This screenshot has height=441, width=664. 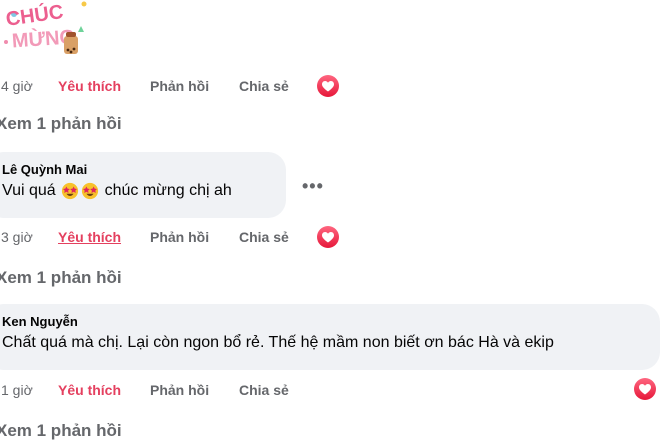 What do you see at coordinates (324, 322) in the screenshot?
I see `comment-author: Ken Nguyễn` at bounding box center [324, 322].